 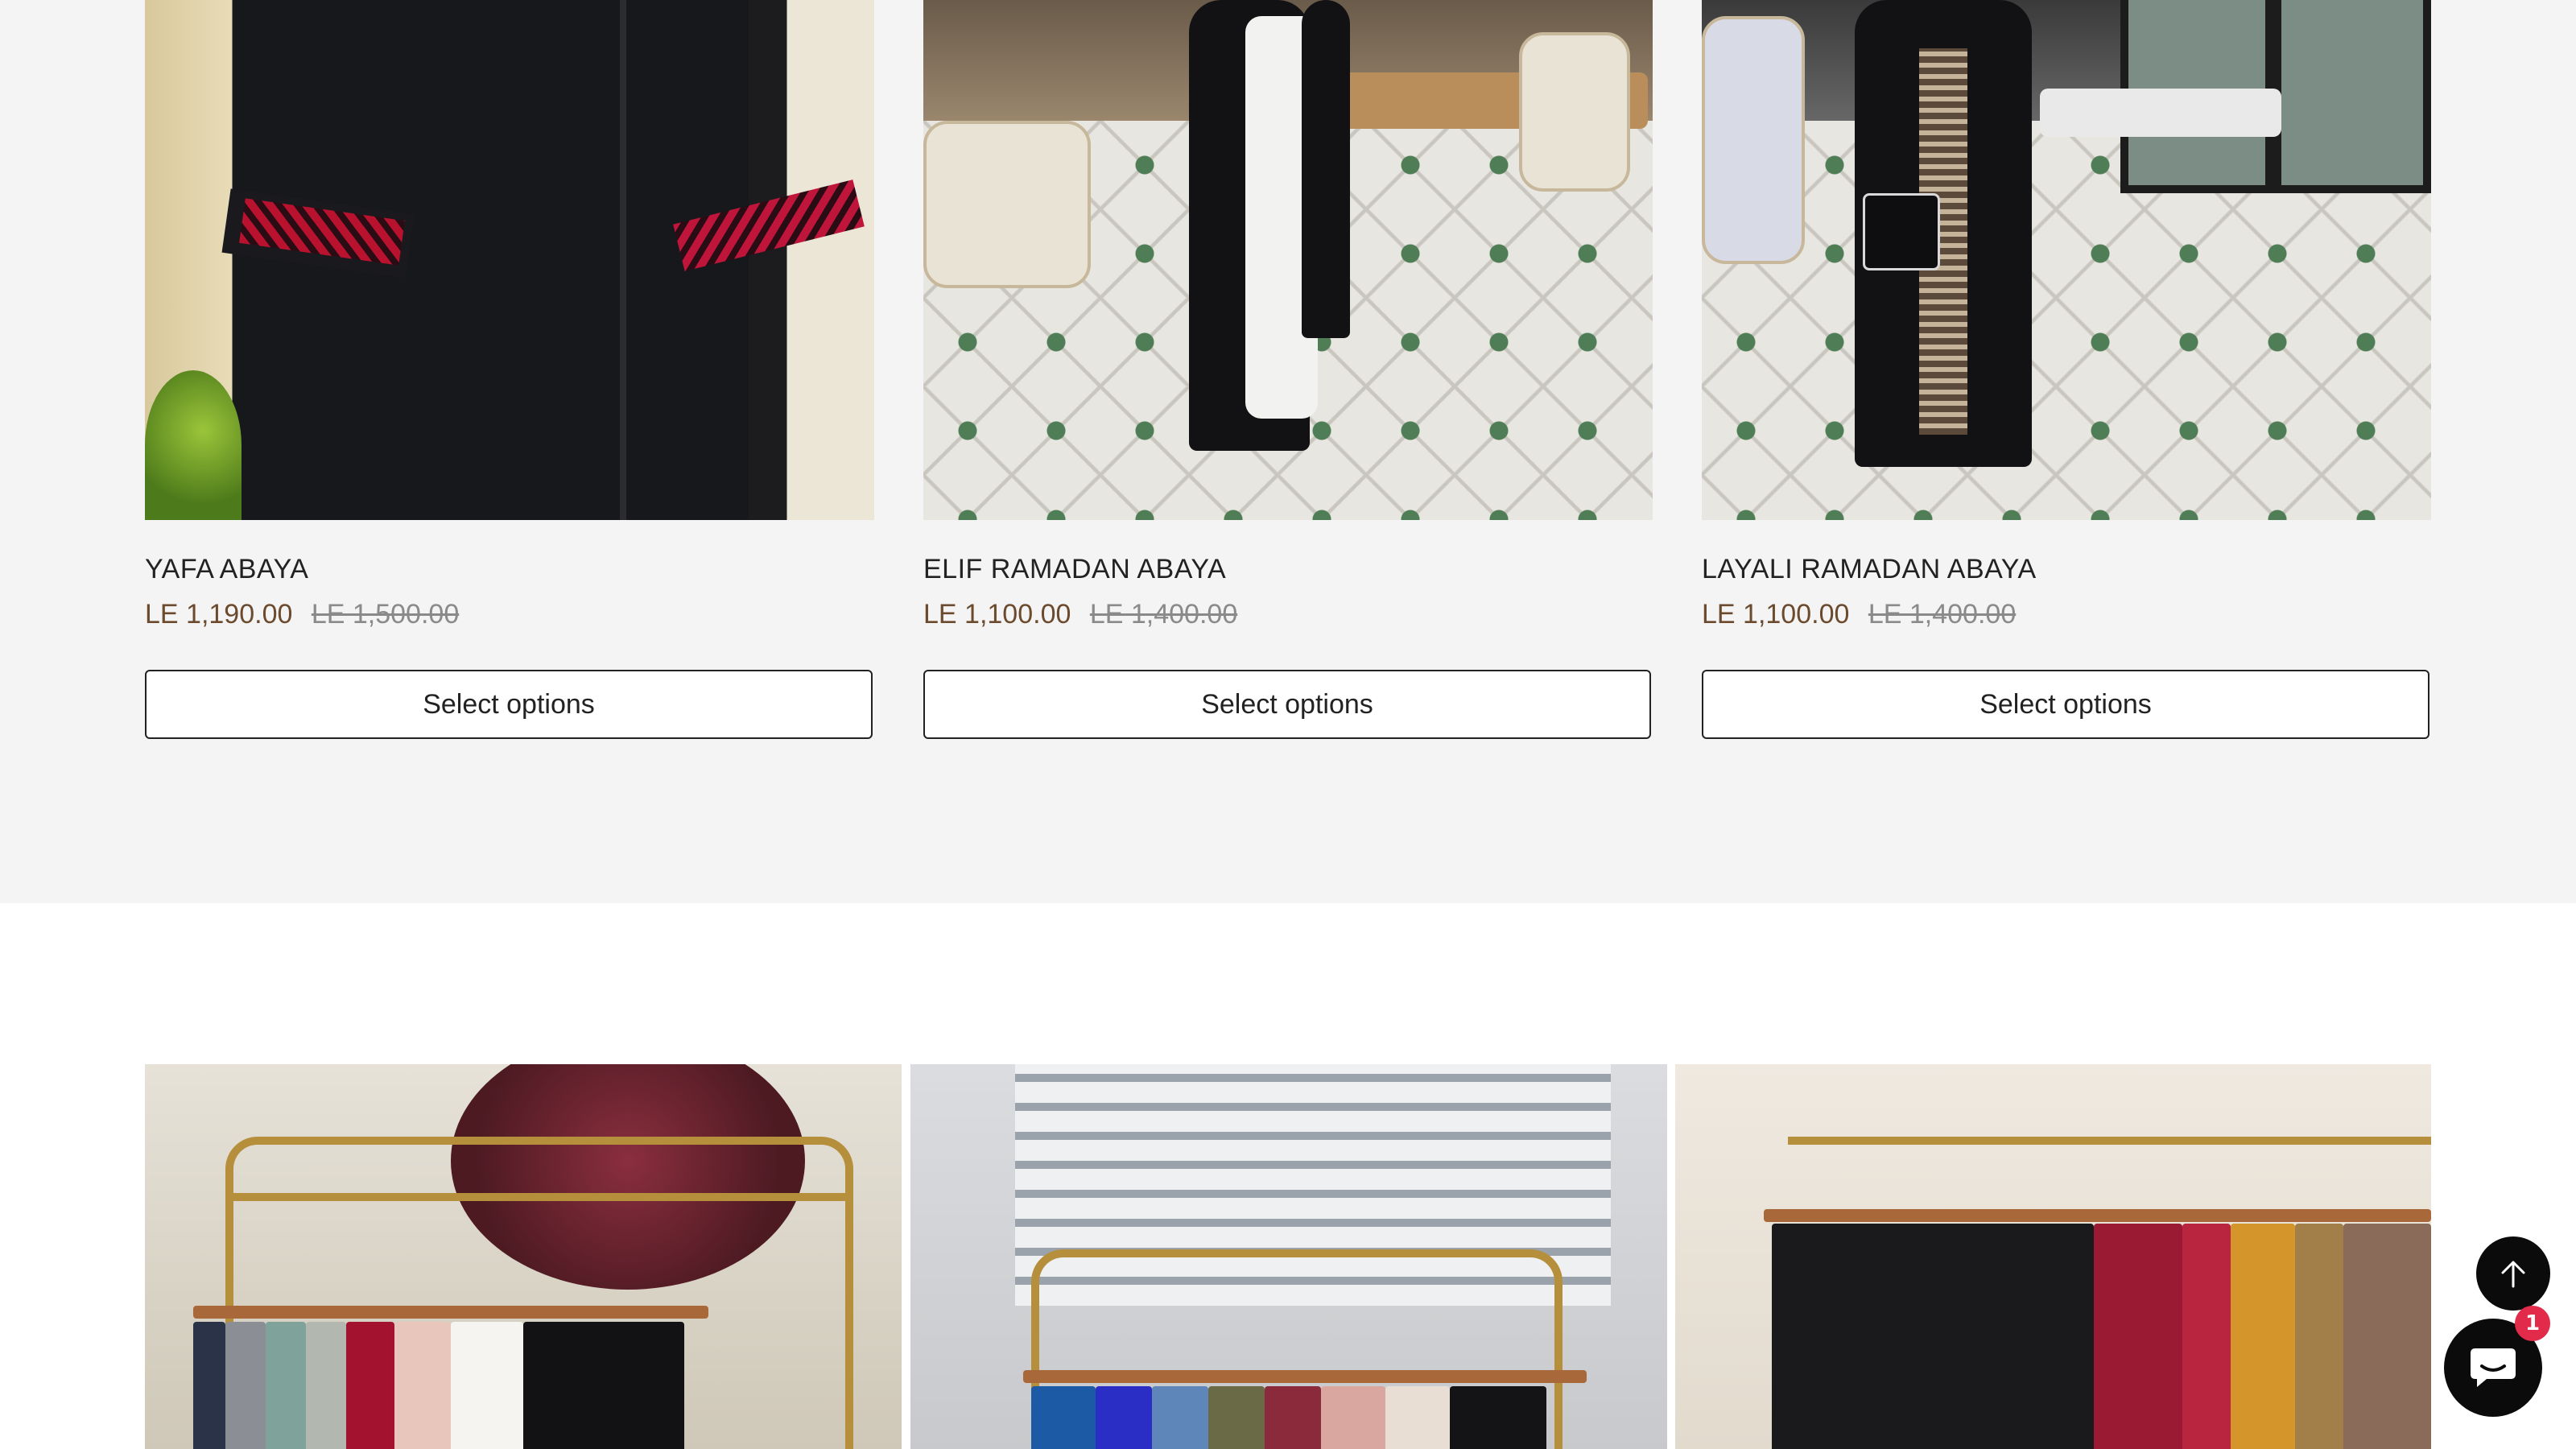 I want to click on clutch-bag, so click(x=1901, y=231).